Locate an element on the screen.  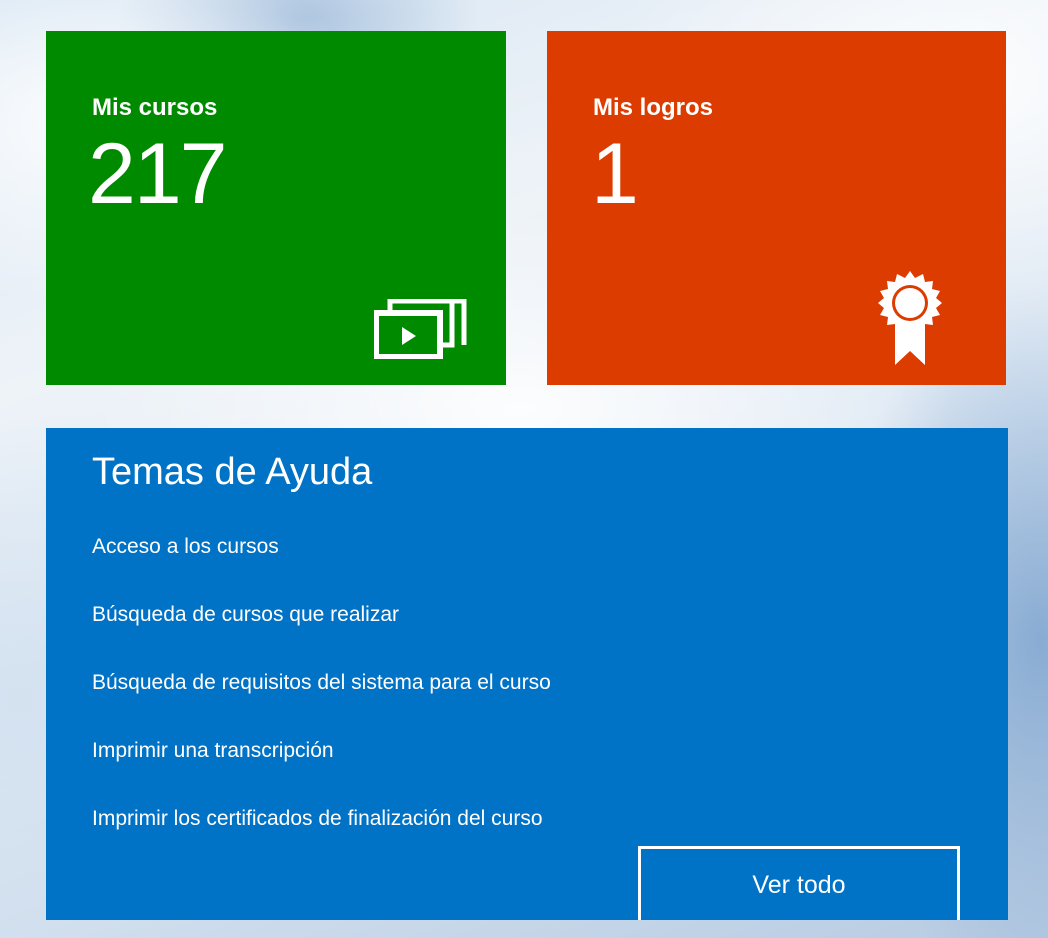
video-playlist-icon is located at coordinates (420, 329).